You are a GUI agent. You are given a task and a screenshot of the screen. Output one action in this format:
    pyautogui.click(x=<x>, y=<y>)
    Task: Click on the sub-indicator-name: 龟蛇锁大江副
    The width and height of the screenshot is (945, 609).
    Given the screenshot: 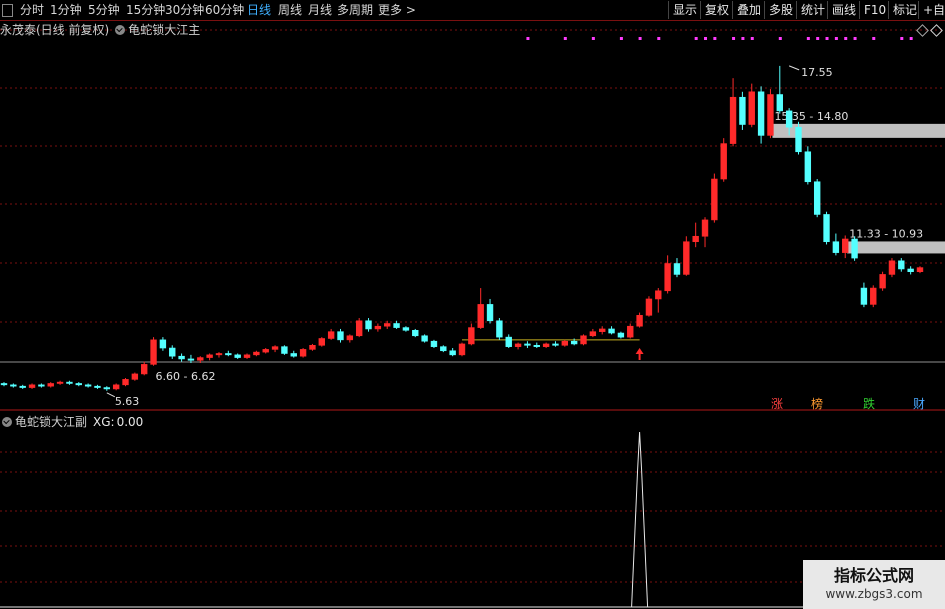 What is the action you would take?
    pyautogui.click(x=51, y=422)
    